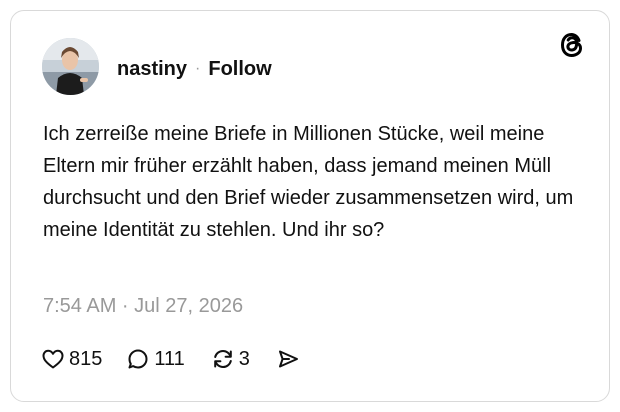 This screenshot has height=412, width=620. Describe the element at coordinates (138, 359) in the screenshot. I see `speech-bubble-icon` at that location.